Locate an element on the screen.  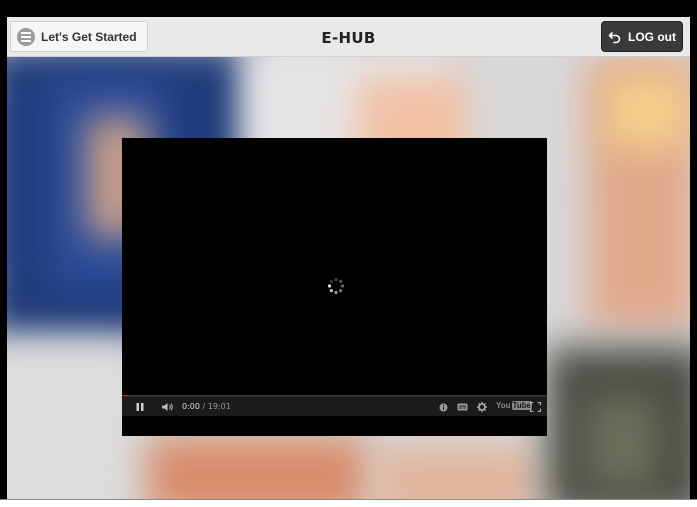
captions-button is located at coordinates (462, 407).